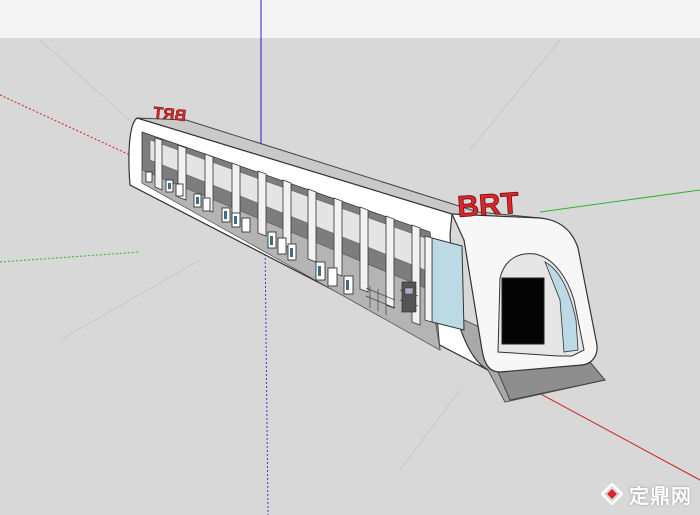 Image resolution: width=700 pixels, height=515 pixels. Describe the element at coordinates (65, 125) in the screenshot. I see `red-axis-dashed` at that location.